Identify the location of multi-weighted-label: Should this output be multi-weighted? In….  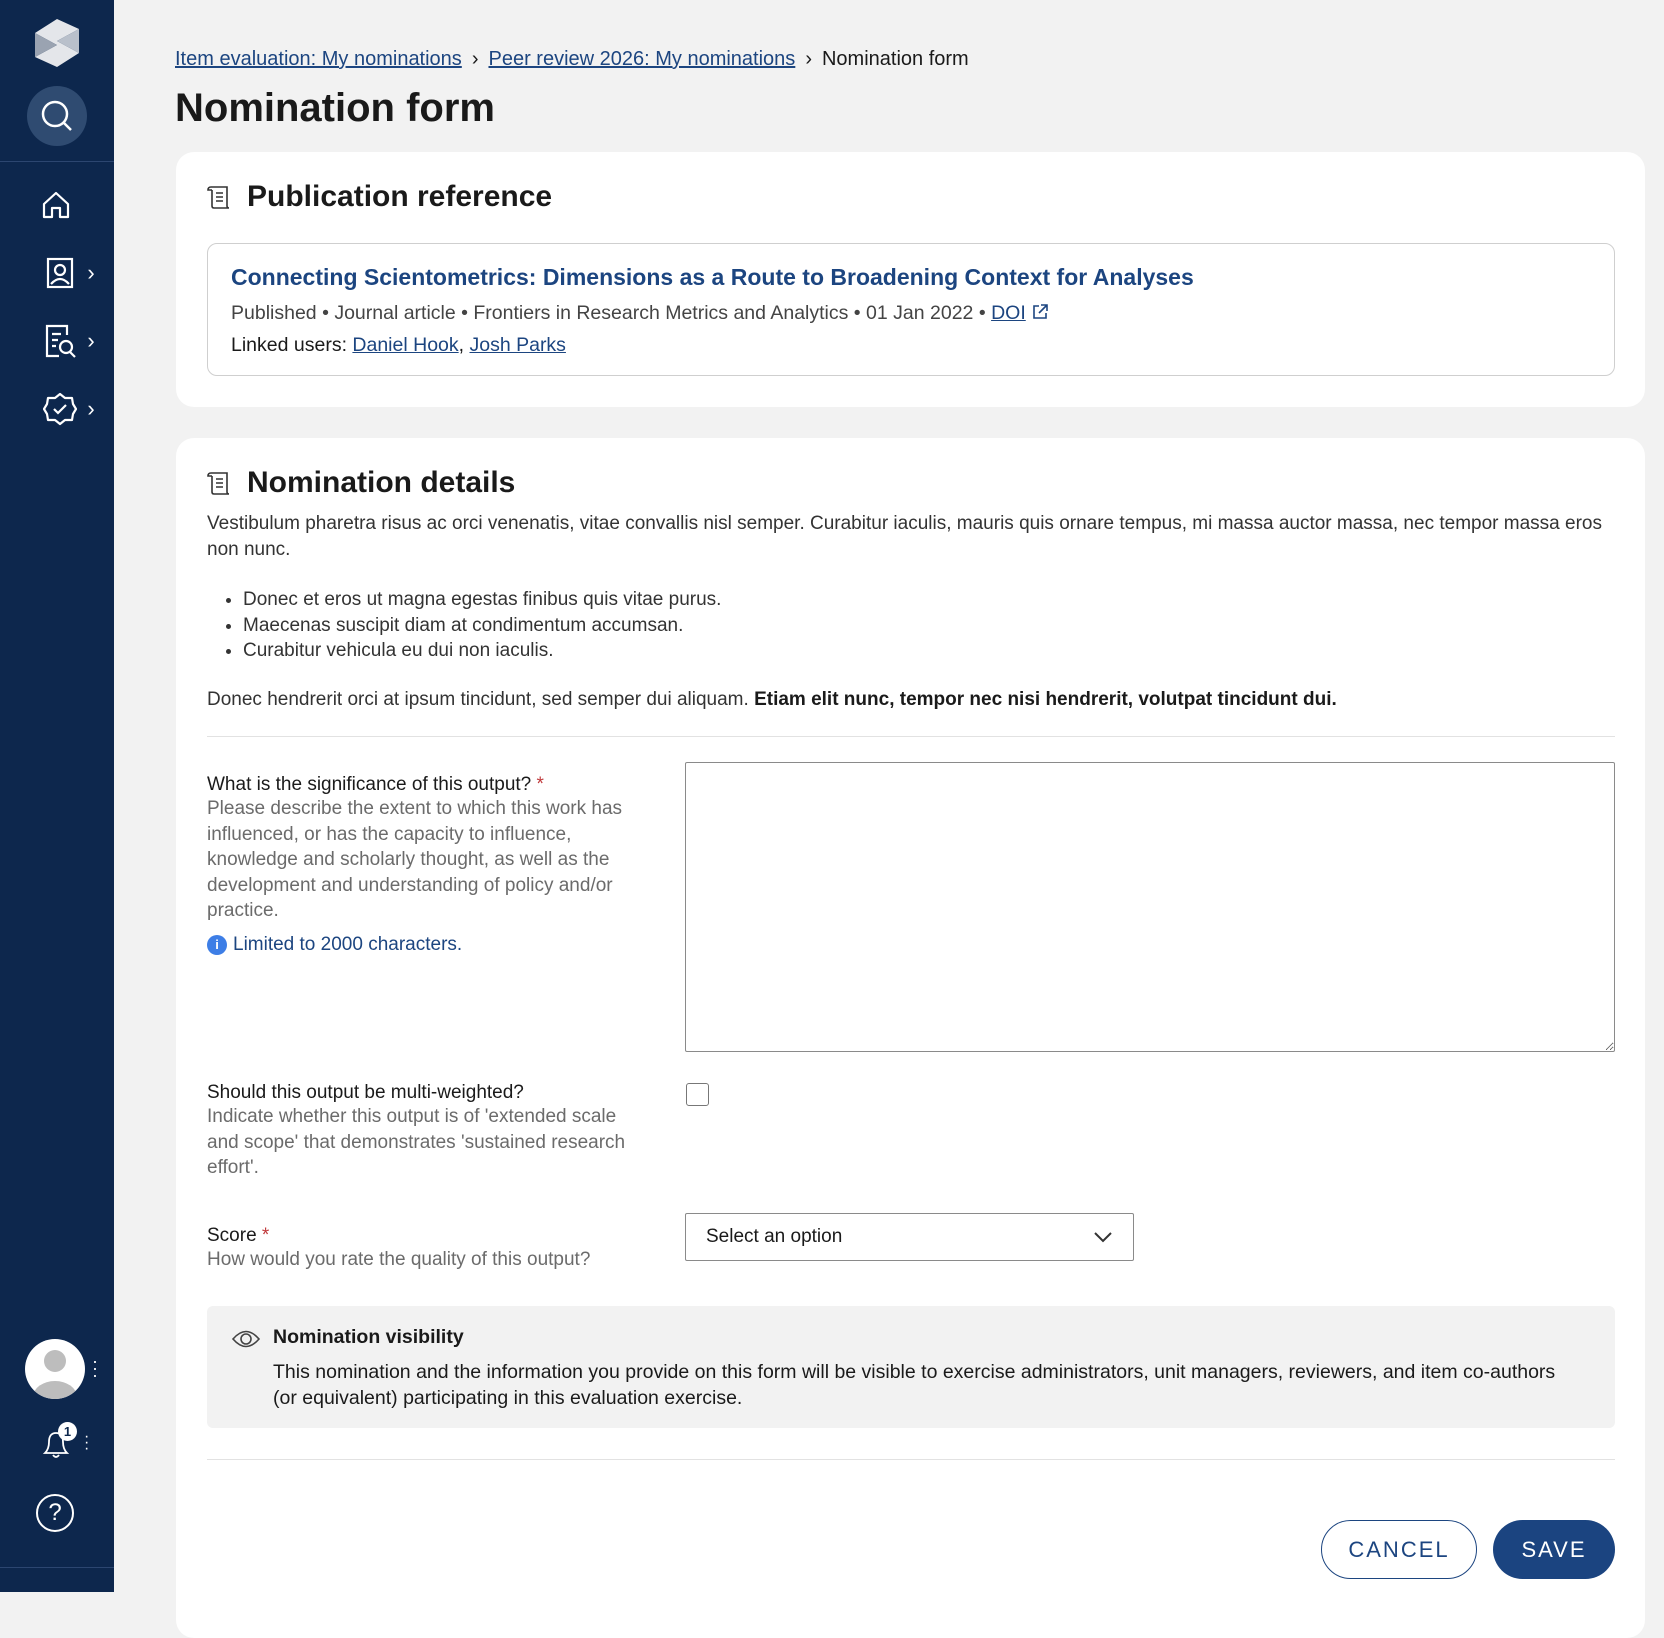
(416, 1130).